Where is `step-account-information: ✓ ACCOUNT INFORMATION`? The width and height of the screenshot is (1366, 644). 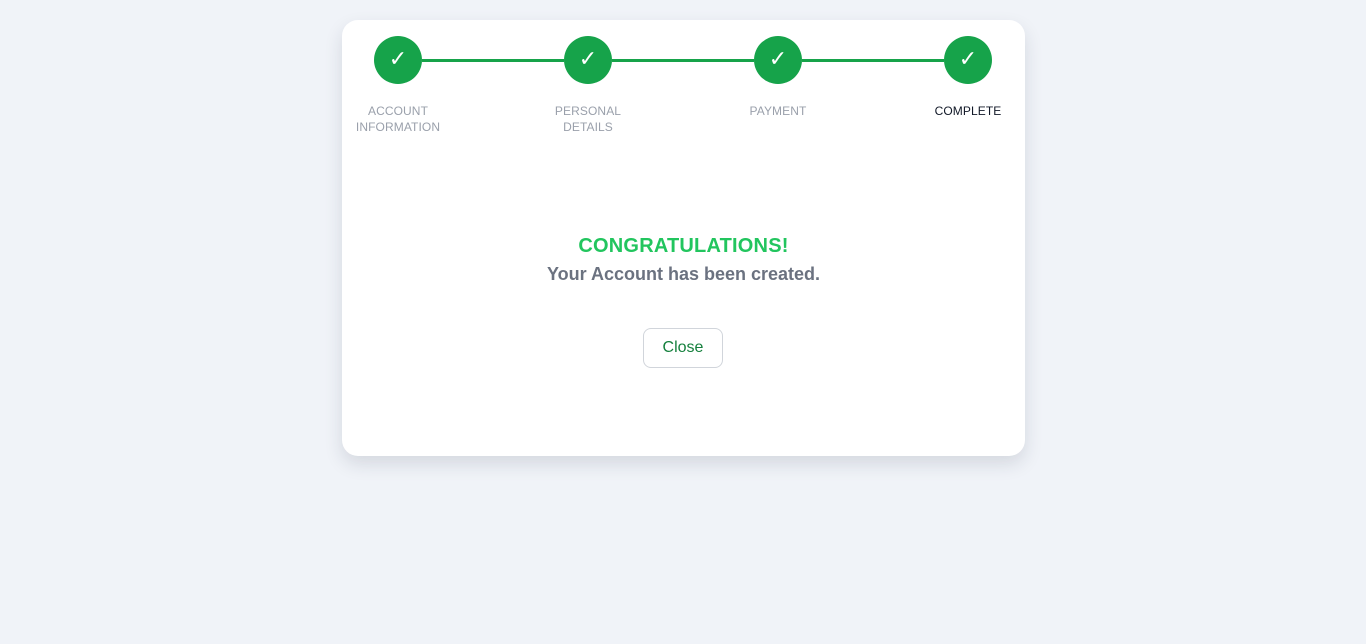 step-account-information: ✓ ACCOUNT INFORMATION is located at coordinates (398, 85).